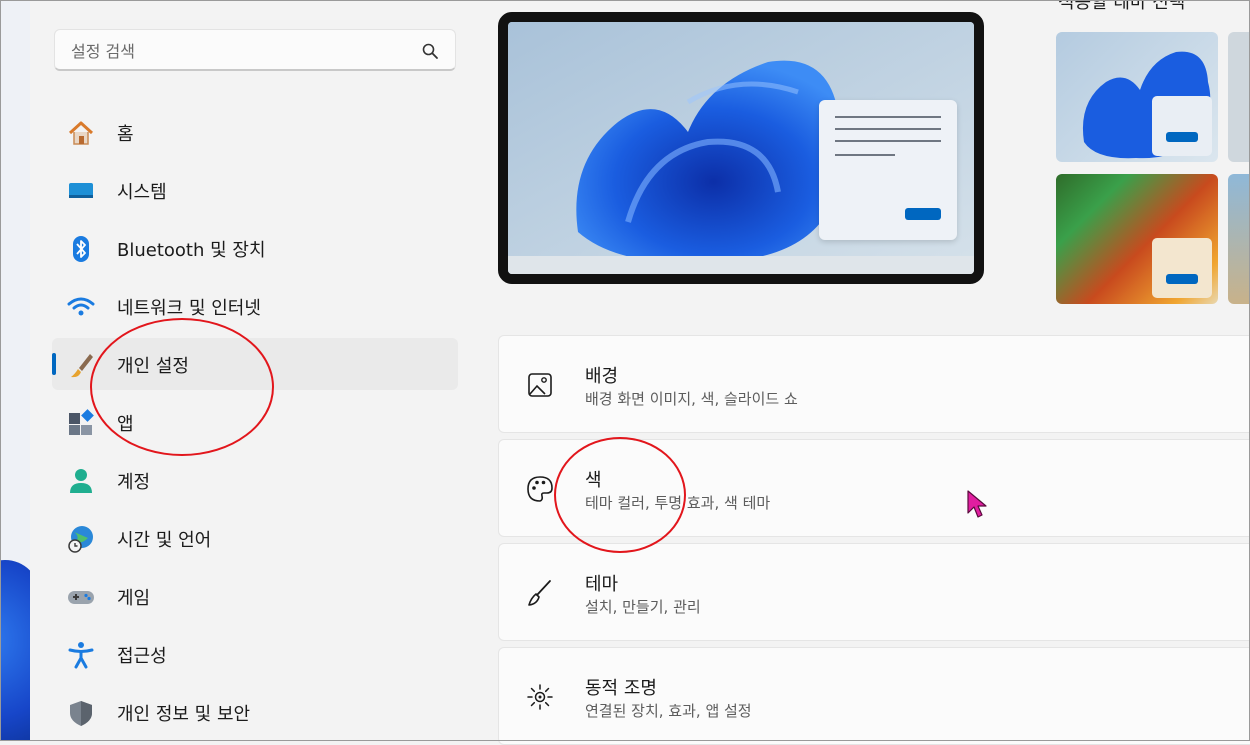 Image resolution: width=1250 pixels, height=745 pixels. What do you see at coordinates (540, 697) in the screenshot?
I see `sun-icon` at bounding box center [540, 697].